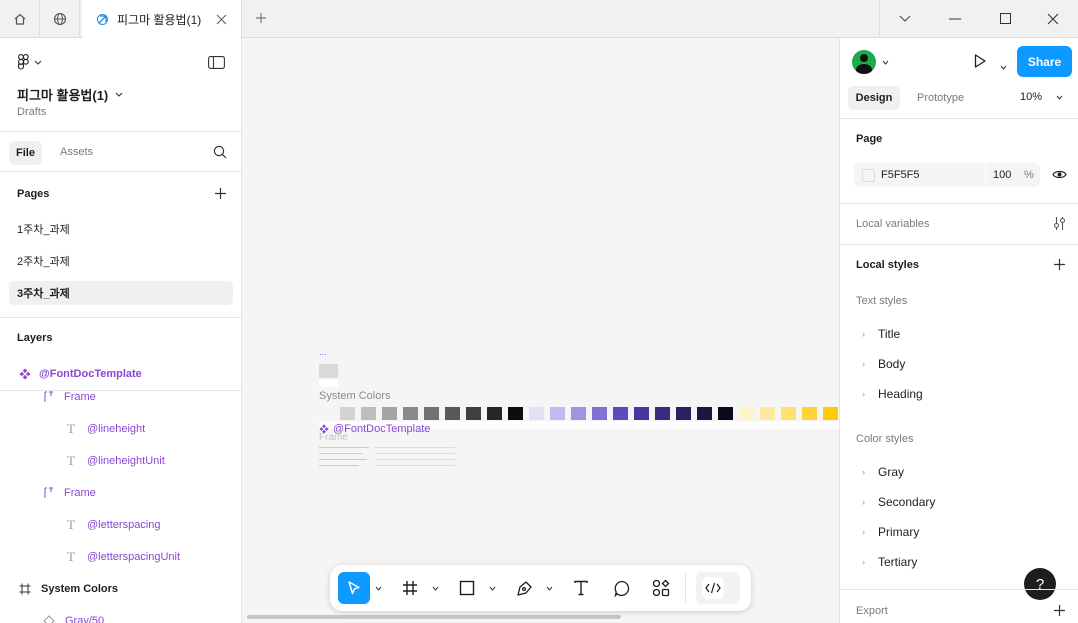 The height and width of the screenshot is (623, 1078). I want to click on chevron-right-icon: ›, so click(863, 334).